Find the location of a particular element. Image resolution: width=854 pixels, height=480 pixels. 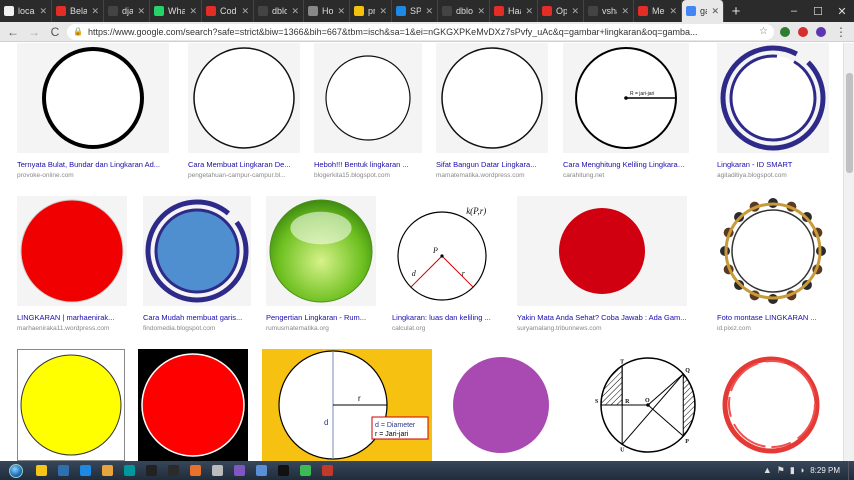

menu-icon: ⋮ is located at coordinates (841, 32).